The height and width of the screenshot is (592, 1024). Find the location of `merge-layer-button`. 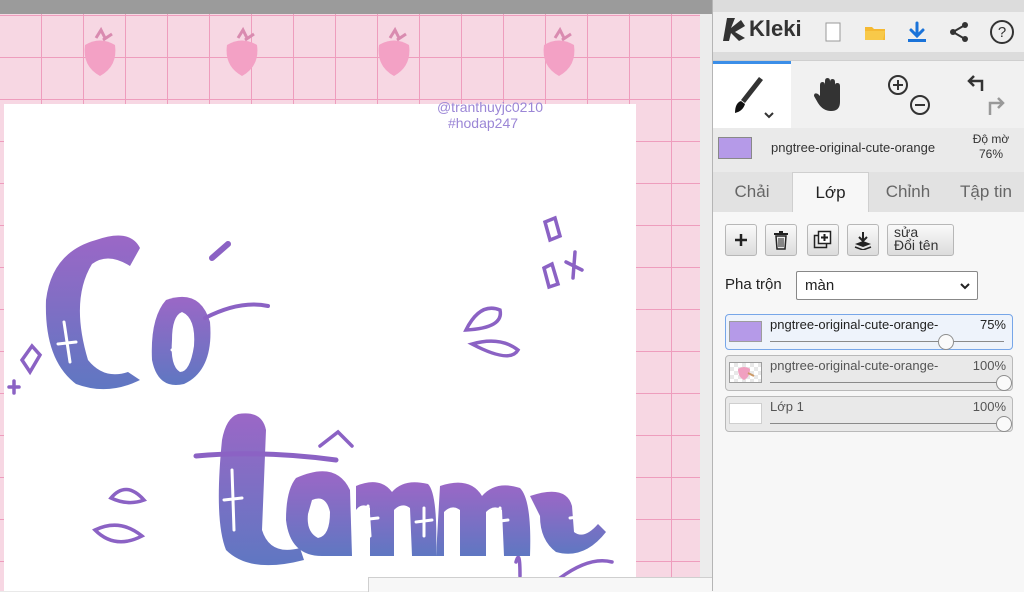

merge-layer-button is located at coordinates (863, 240).